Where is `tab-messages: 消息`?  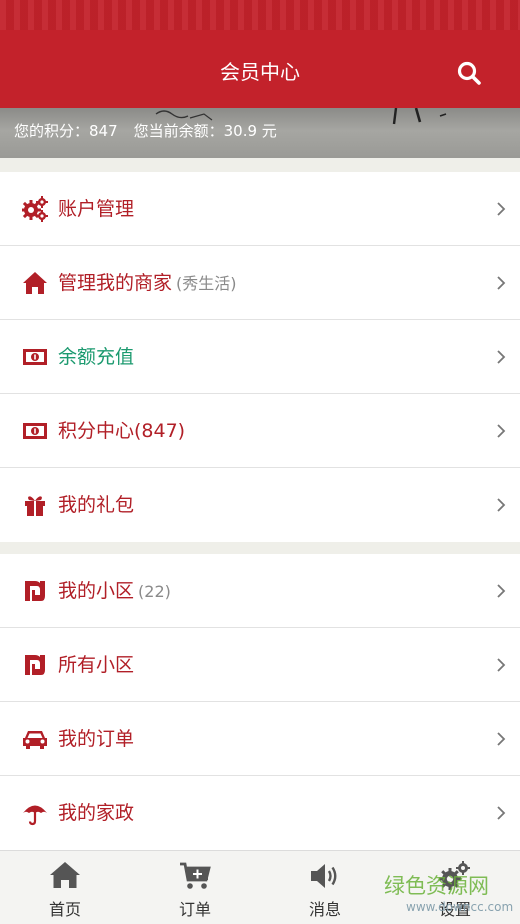 tab-messages: 消息 is located at coordinates (325, 887).